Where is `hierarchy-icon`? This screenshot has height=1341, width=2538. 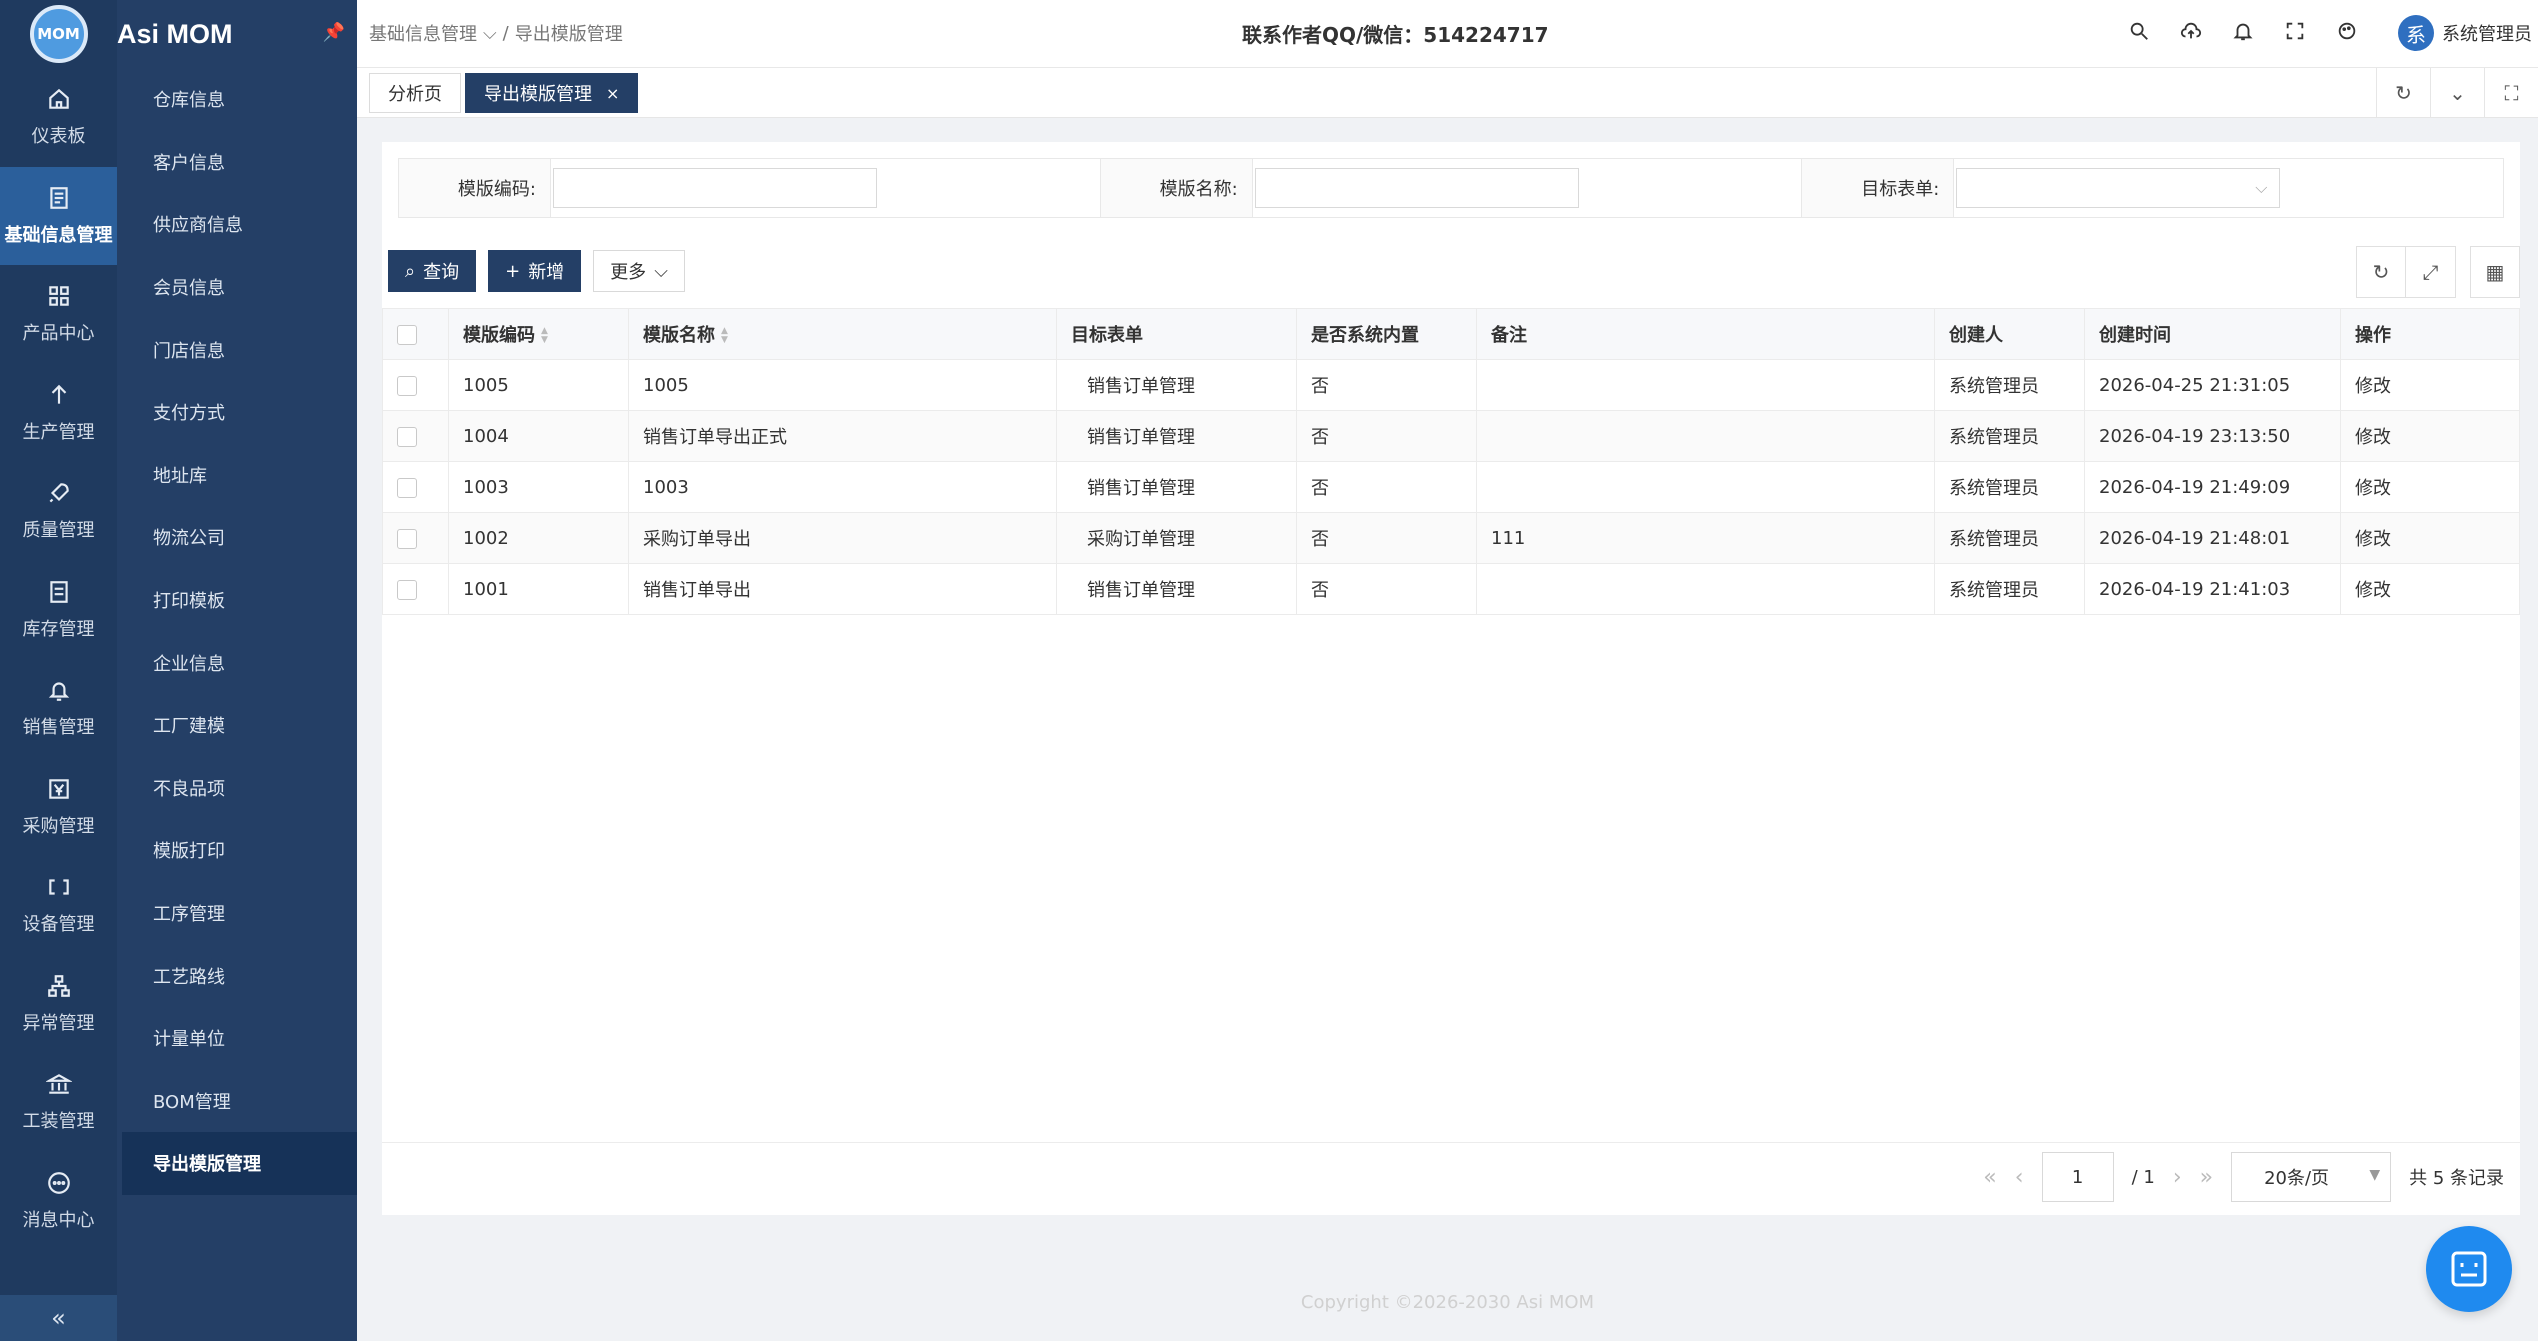
hierarchy-icon is located at coordinates (59, 986).